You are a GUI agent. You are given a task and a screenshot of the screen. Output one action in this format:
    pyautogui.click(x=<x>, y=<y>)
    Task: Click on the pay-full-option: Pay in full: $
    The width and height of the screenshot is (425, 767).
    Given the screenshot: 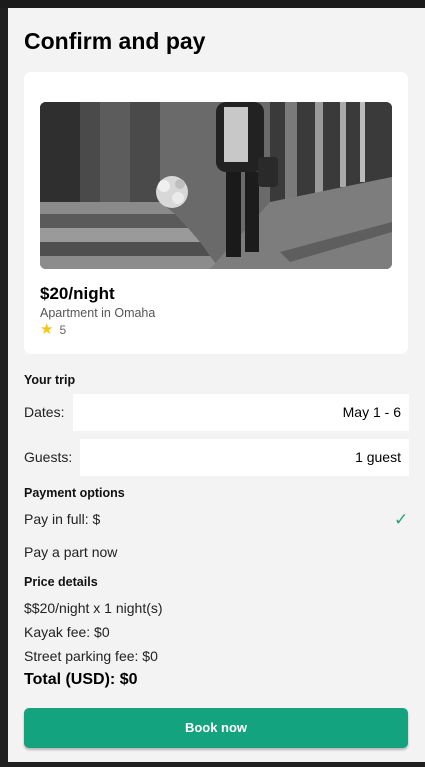 What is the action you would take?
    pyautogui.click(x=62, y=519)
    